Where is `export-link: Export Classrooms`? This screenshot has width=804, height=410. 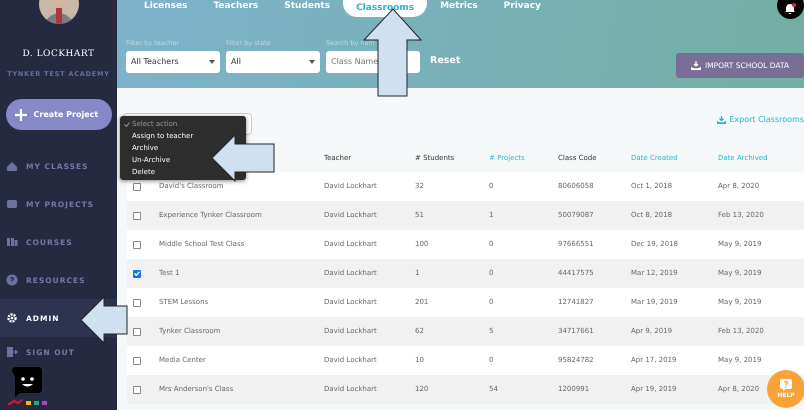
export-link: Export Classrooms is located at coordinates (760, 120).